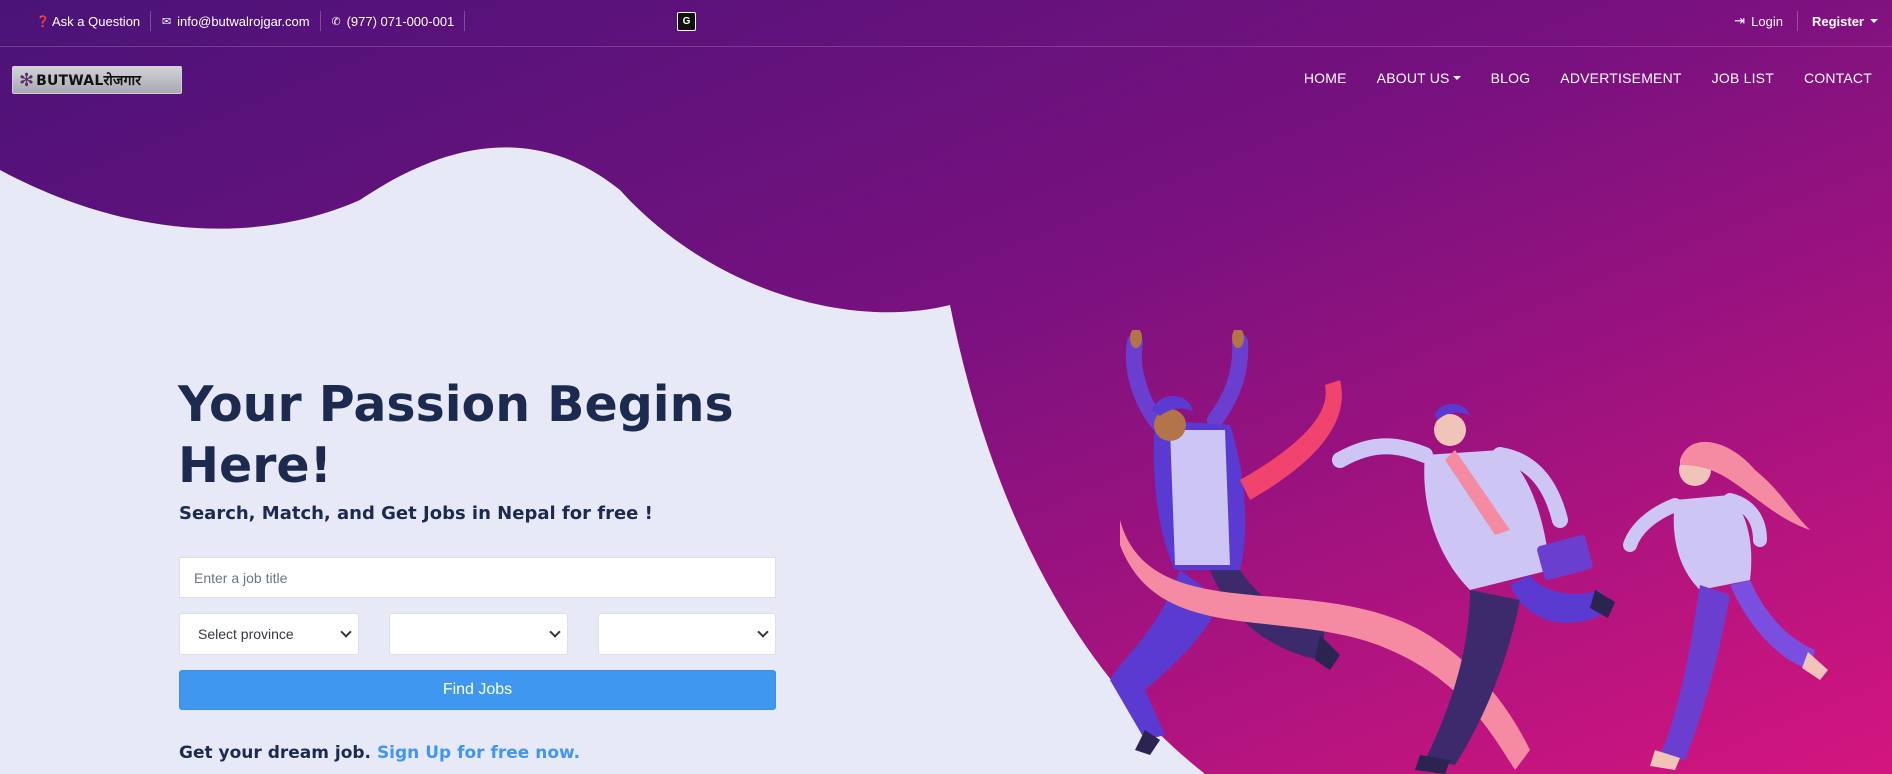  I want to click on site-logo: ✻ BUTWALरोजगार, so click(97, 80).